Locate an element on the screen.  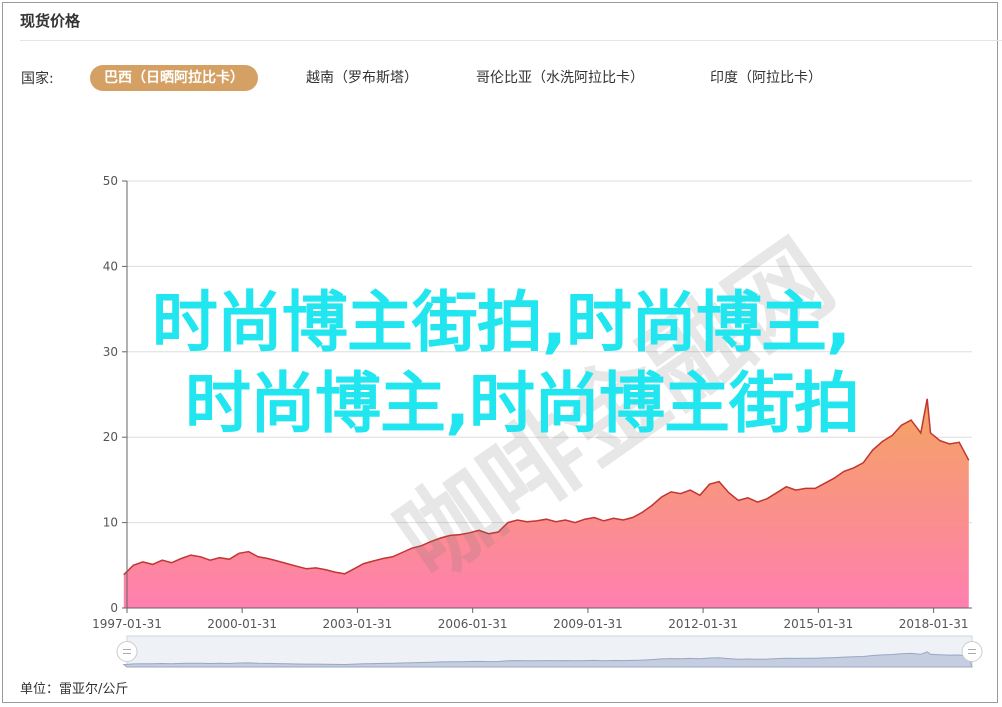
zoom-handle-left is located at coordinates (127, 651).